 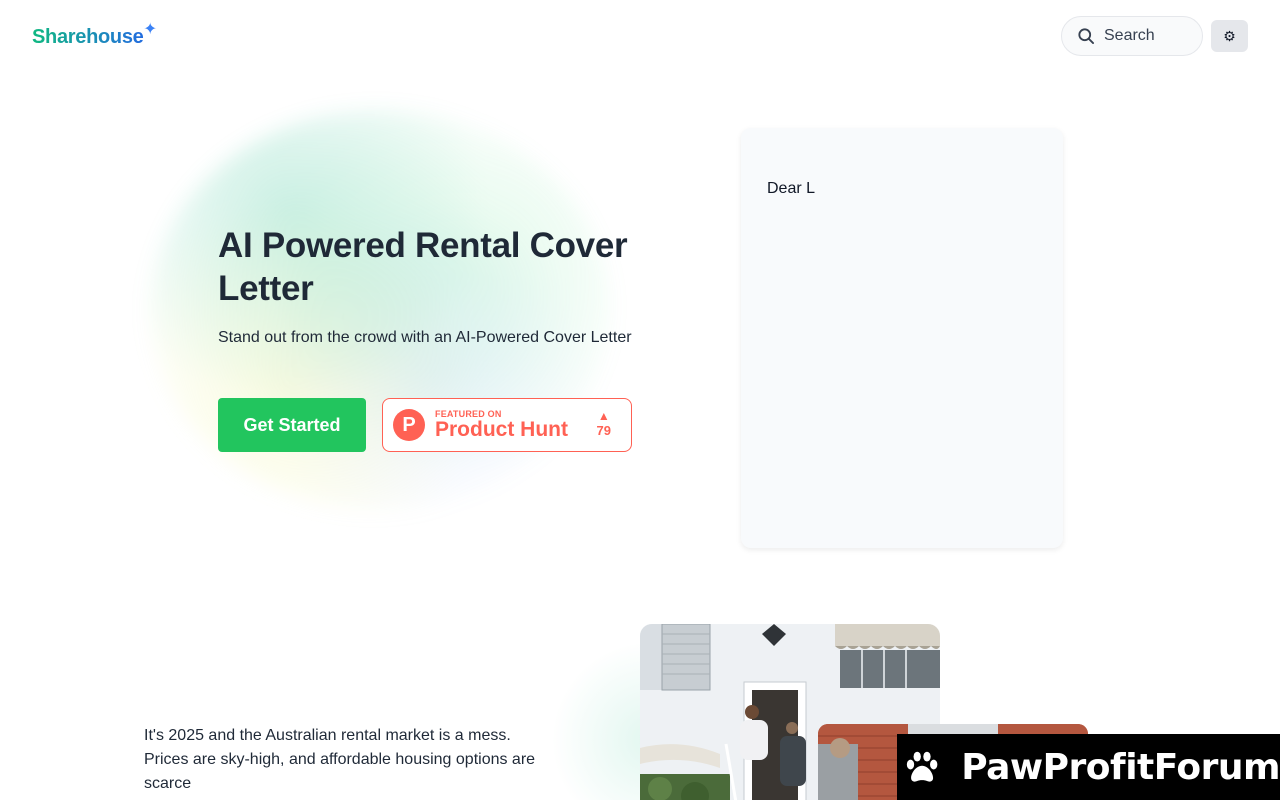 What do you see at coordinates (603, 430) in the screenshot?
I see `upvote-count: 79` at bounding box center [603, 430].